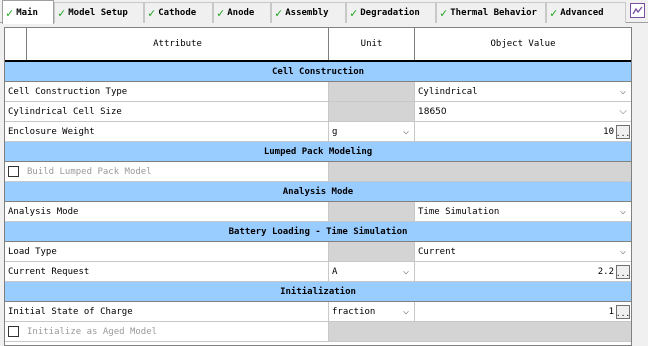 The width and height of the screenshot is (648, 346). What do you see at coordinates (89, 171) in the screenshot?
I see `checkbox-label: Build Lumped Pack Model` at bounding box center [89, 171].